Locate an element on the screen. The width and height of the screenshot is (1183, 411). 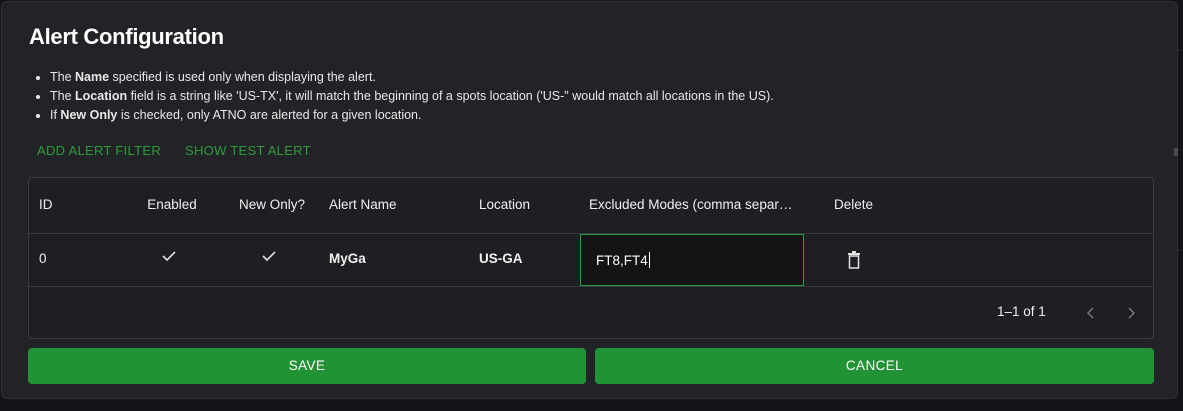
dialog-title: Alert Configuration is located at coordinates (126, 36).